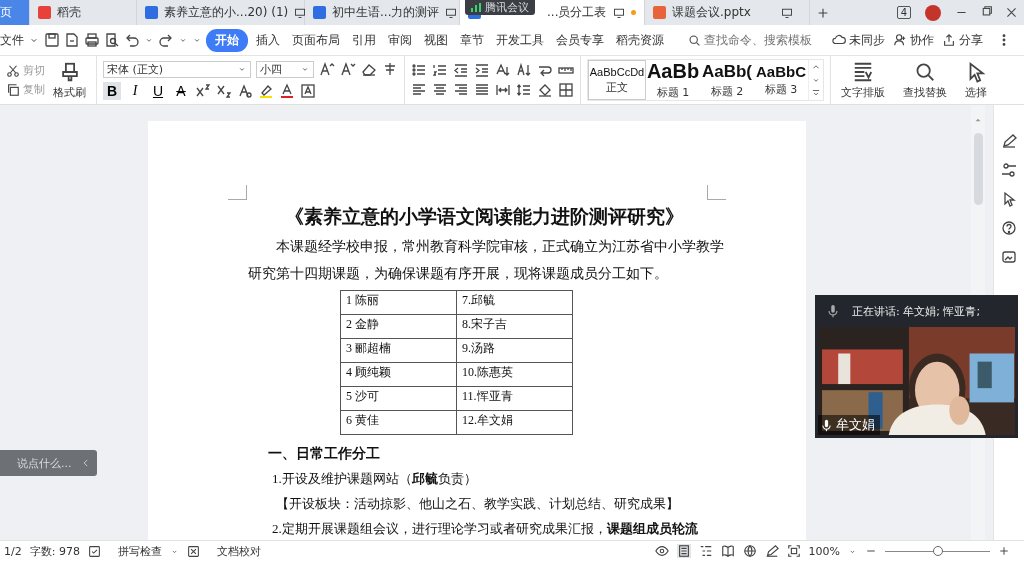  Describe the element at coordinates (524, 70) in the screenshot. I see `sort-icon` at that location.